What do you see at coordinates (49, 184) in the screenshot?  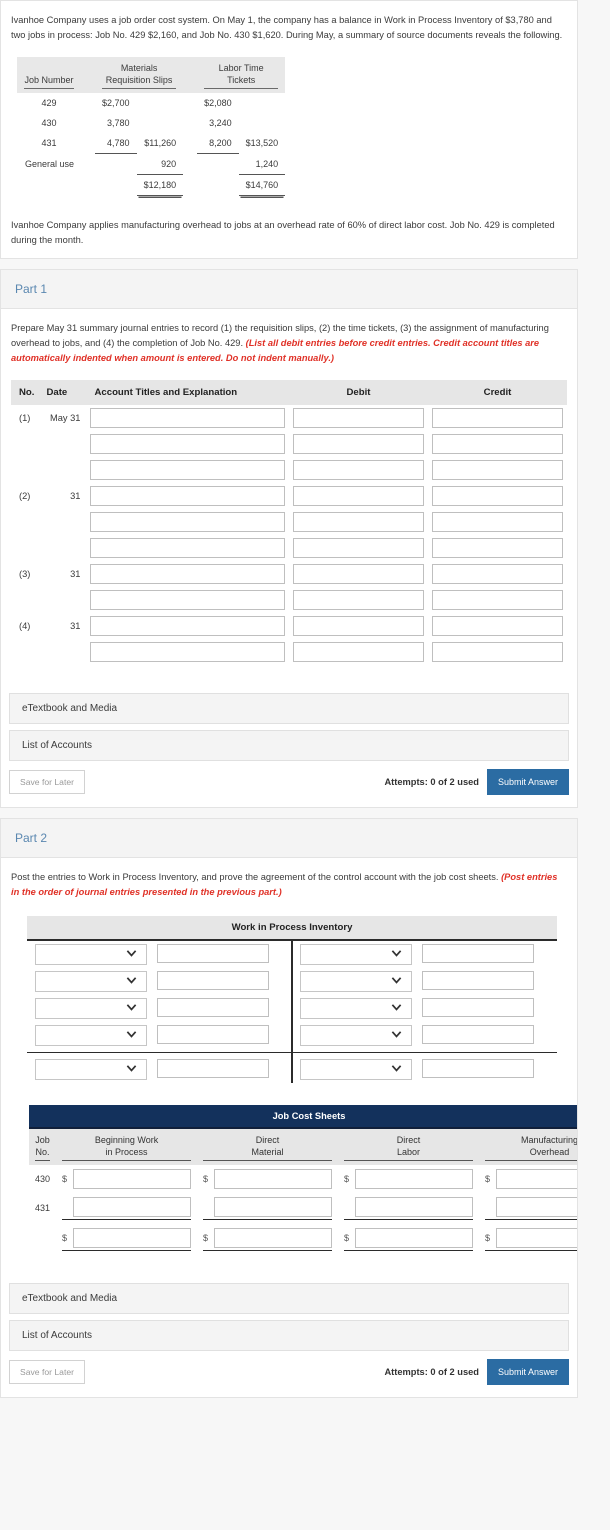 I see `cell-job` at bounding box center [49, 184].